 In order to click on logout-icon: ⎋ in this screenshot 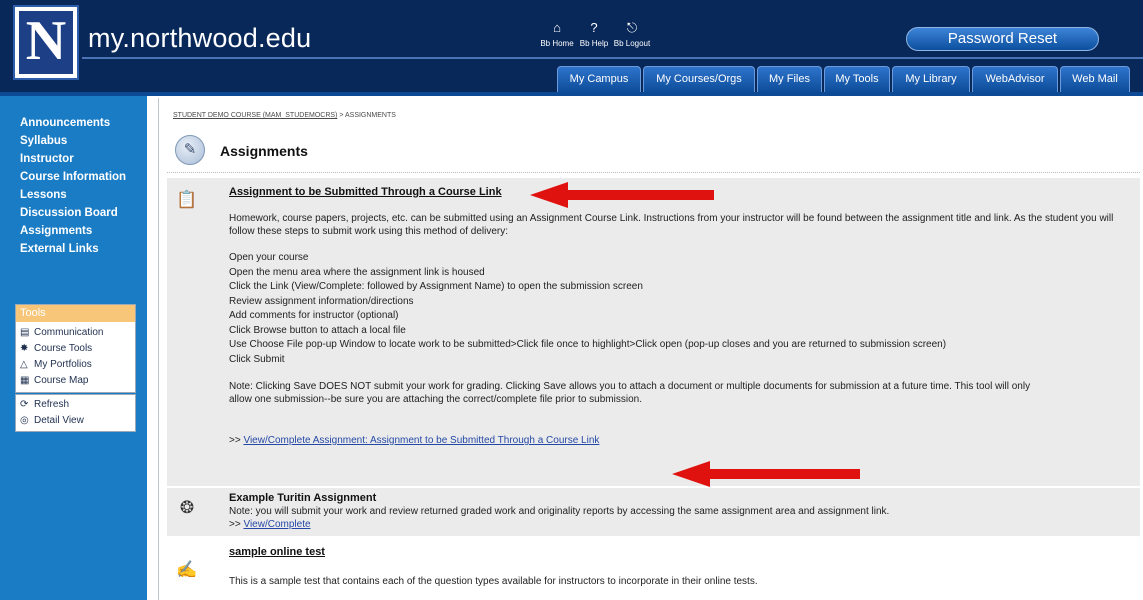, I will do `click(632, 27)`.